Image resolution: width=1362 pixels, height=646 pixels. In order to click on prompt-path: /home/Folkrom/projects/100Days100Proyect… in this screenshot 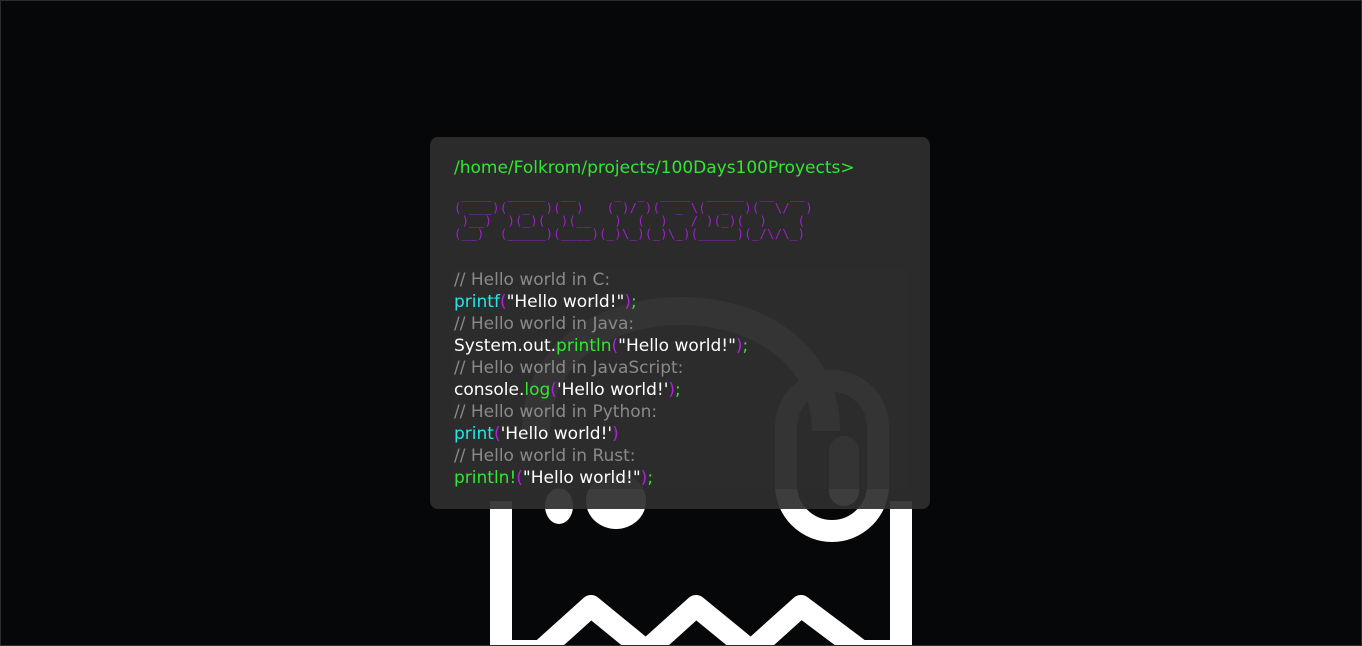, I will do `click(654, 168)`.